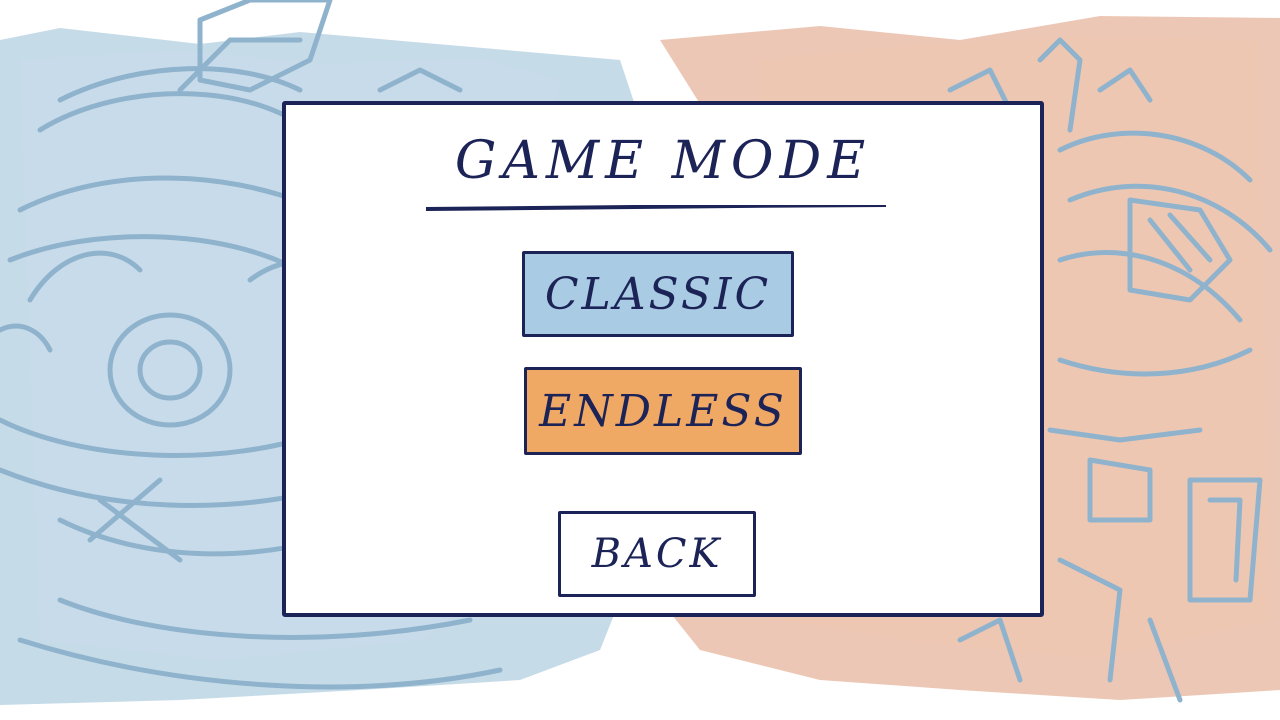 The image size is (1280, 720). Describe the element at coordinates (656, 208) in the screenshot. I see `title-underline` at that location.